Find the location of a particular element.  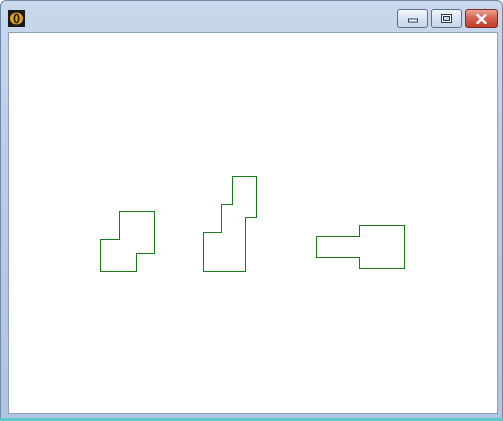

maximize-icon is located at coordinates (446, 18).